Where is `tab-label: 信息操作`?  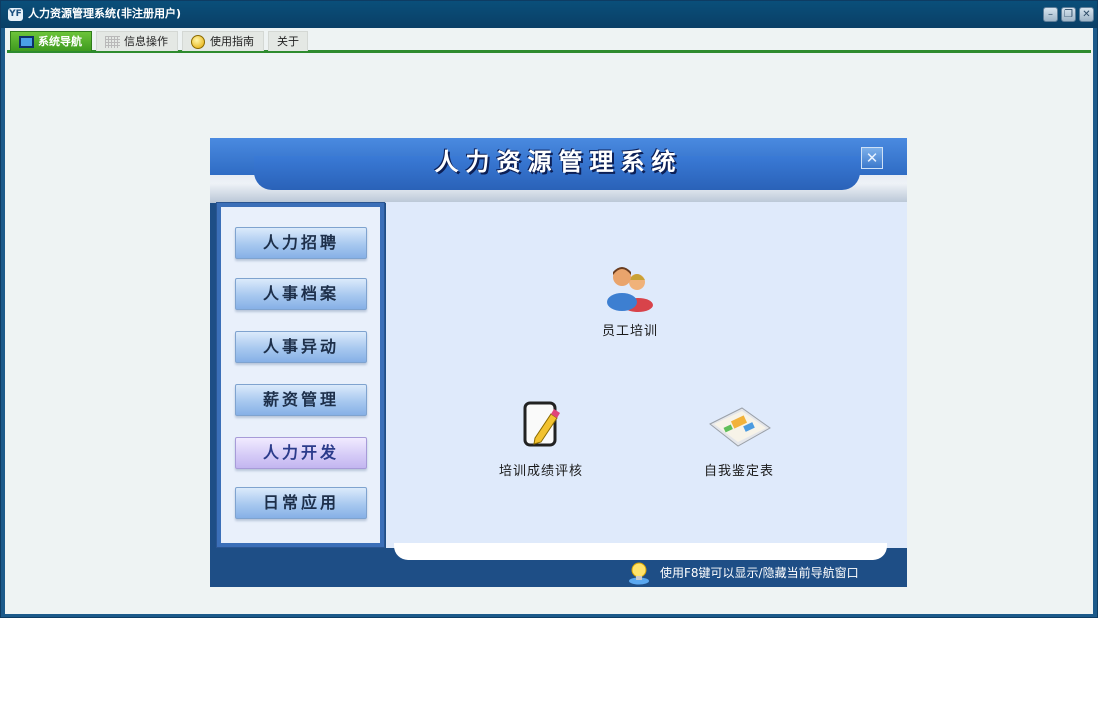 tab-label: 信息操作 is located at coordinates (146, 41).